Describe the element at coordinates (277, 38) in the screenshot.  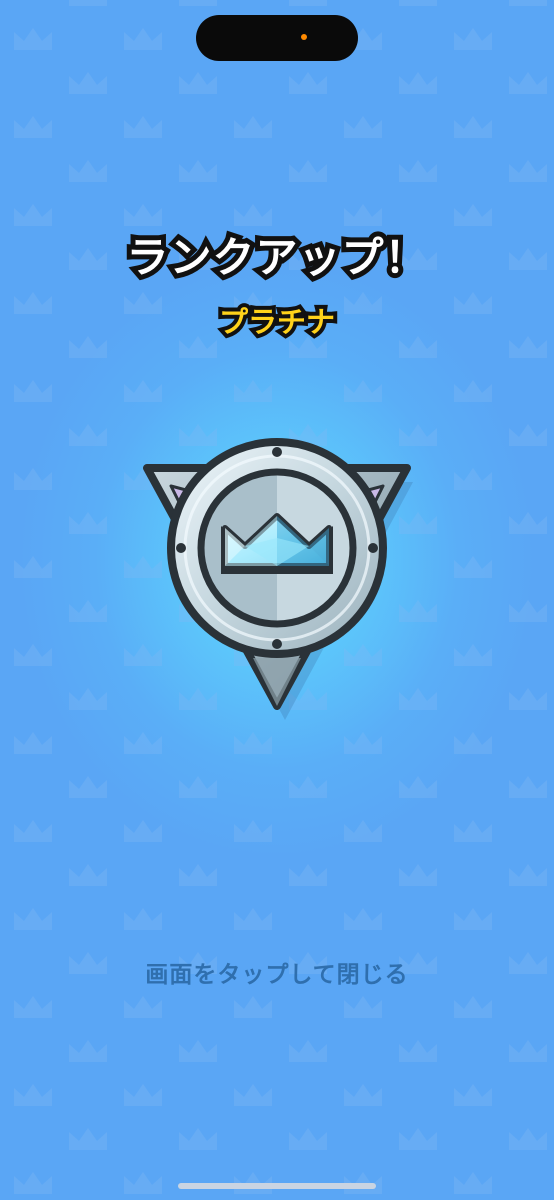
I see `dynamic-island` at that location.